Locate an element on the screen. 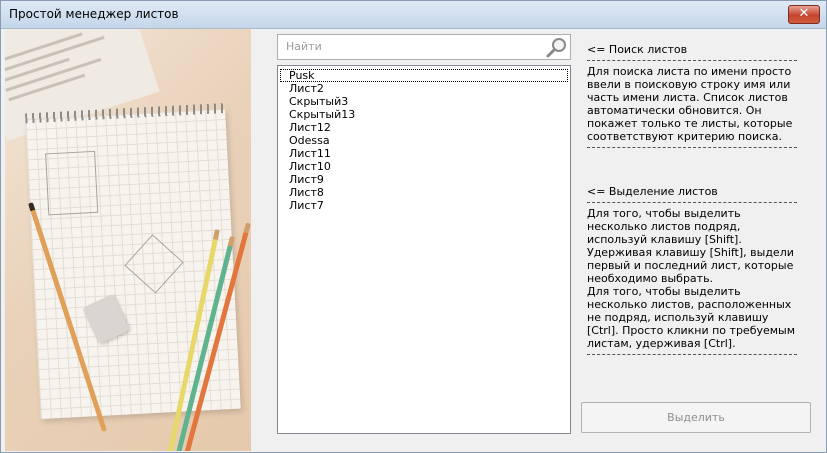 This screenshot has width=827, height=453. search-icon is located at coordinates (557, 47).